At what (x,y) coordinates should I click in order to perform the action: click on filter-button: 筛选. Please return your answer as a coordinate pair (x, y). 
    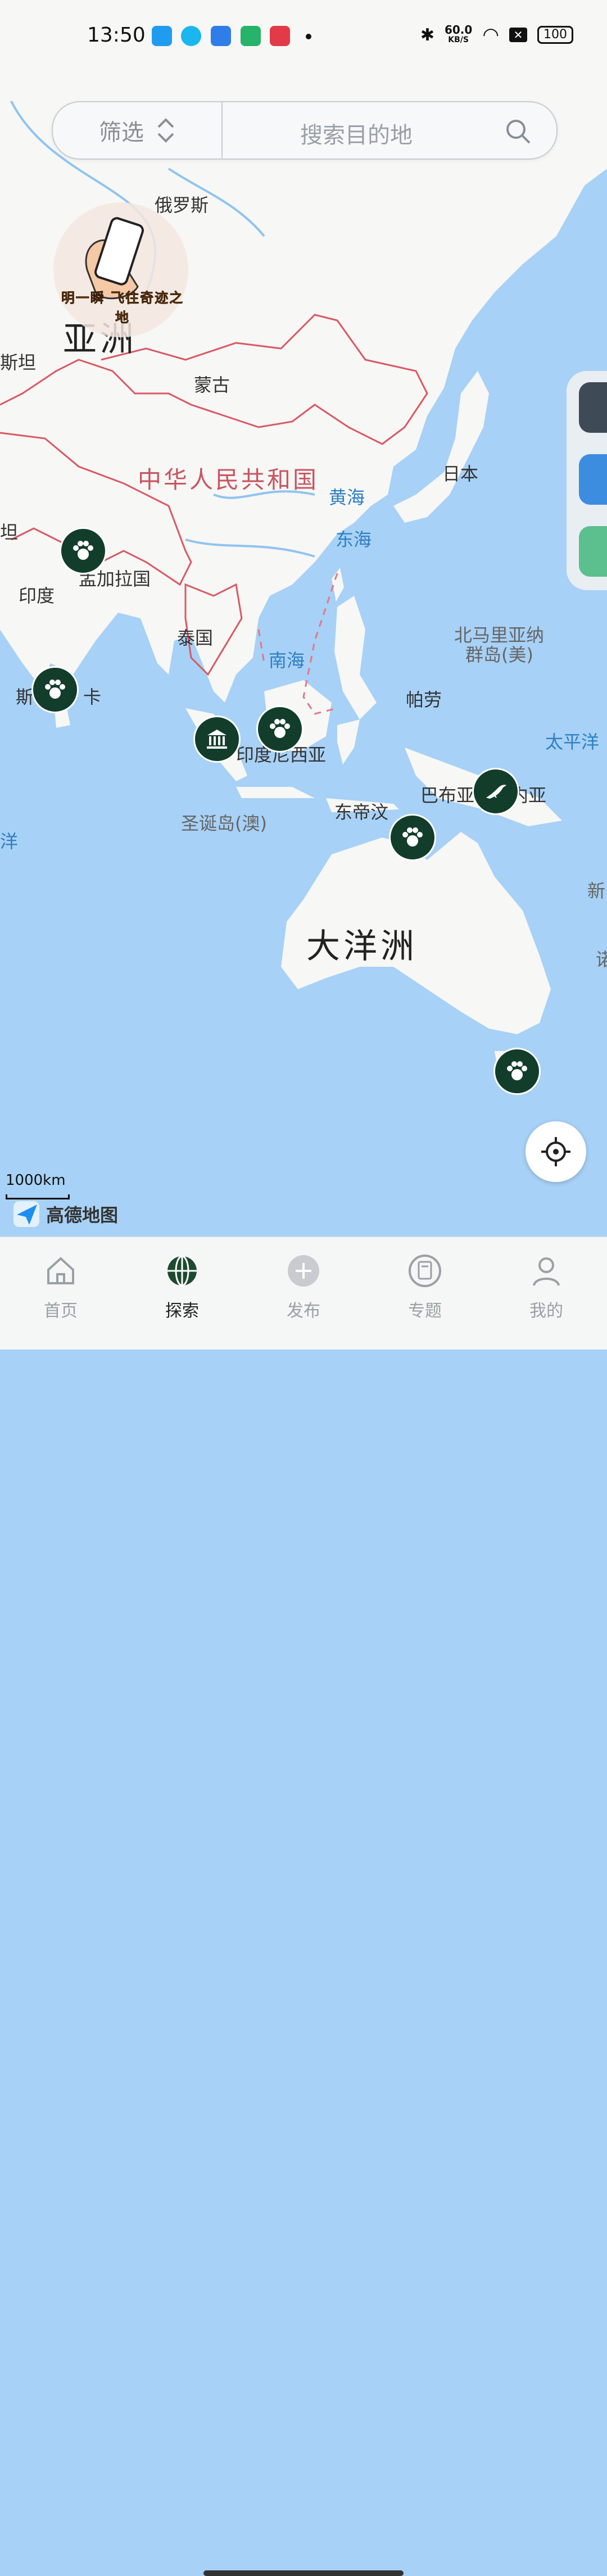
    Looking at the image, I should click on (138, 130).